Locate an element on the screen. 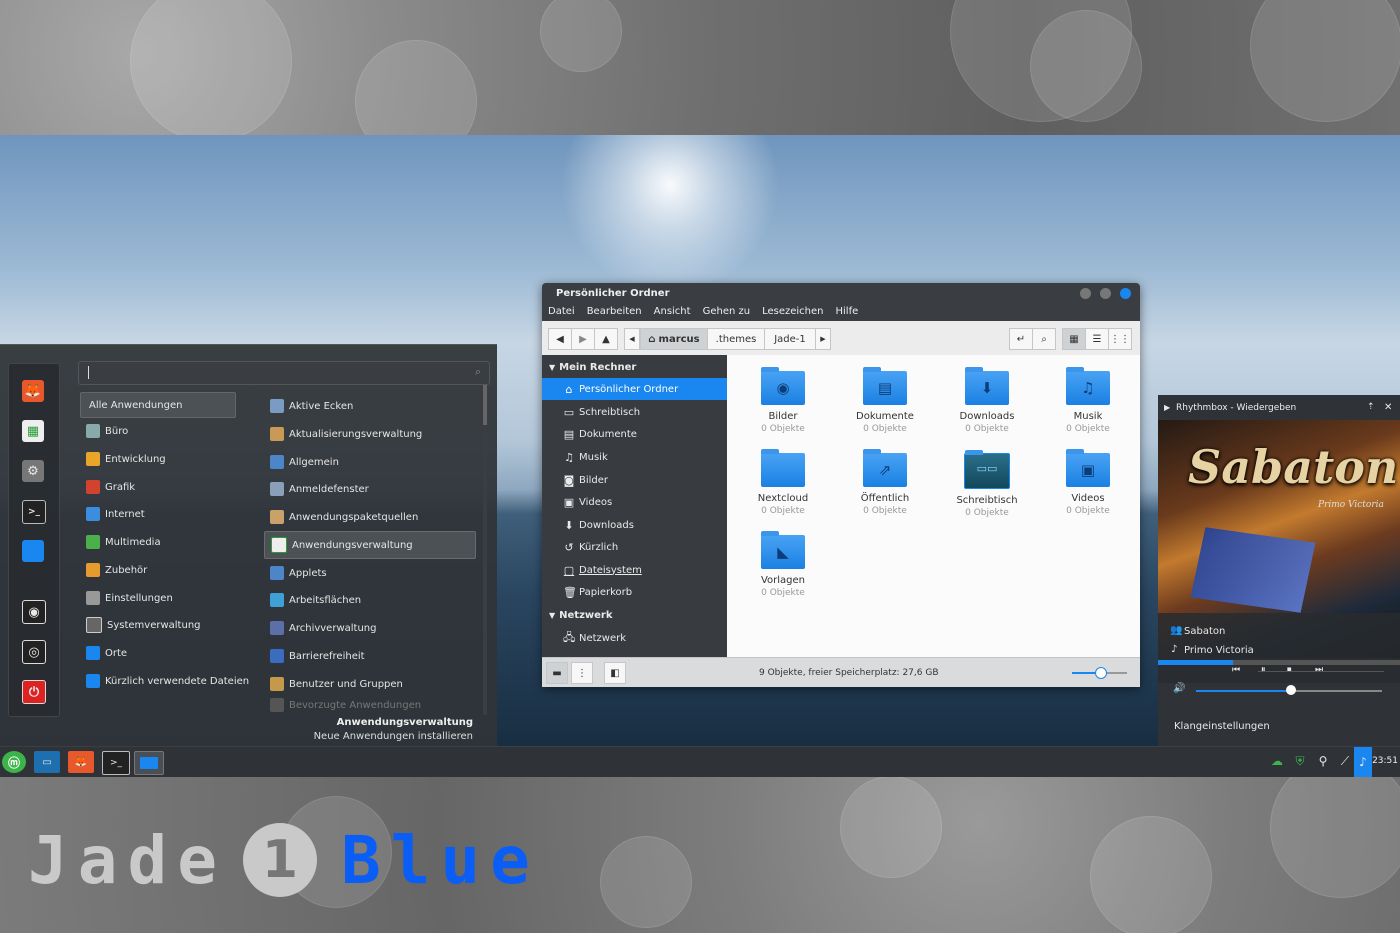 The height and width of the screenshot is (933, 1400). path-segment-home: ⌂ marcus is located at coordinates (674, 339).